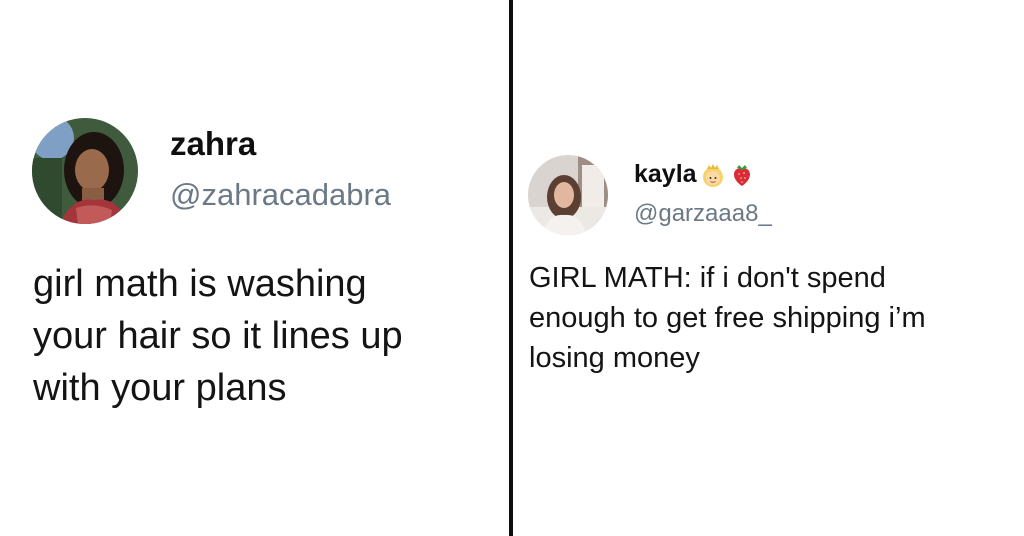 The height and width of the screenshot is (536, 1024). What do you see at coordinates (213, 144) in the screenshot?
I see `display-name: zahra` at bounding box center [213, 144].